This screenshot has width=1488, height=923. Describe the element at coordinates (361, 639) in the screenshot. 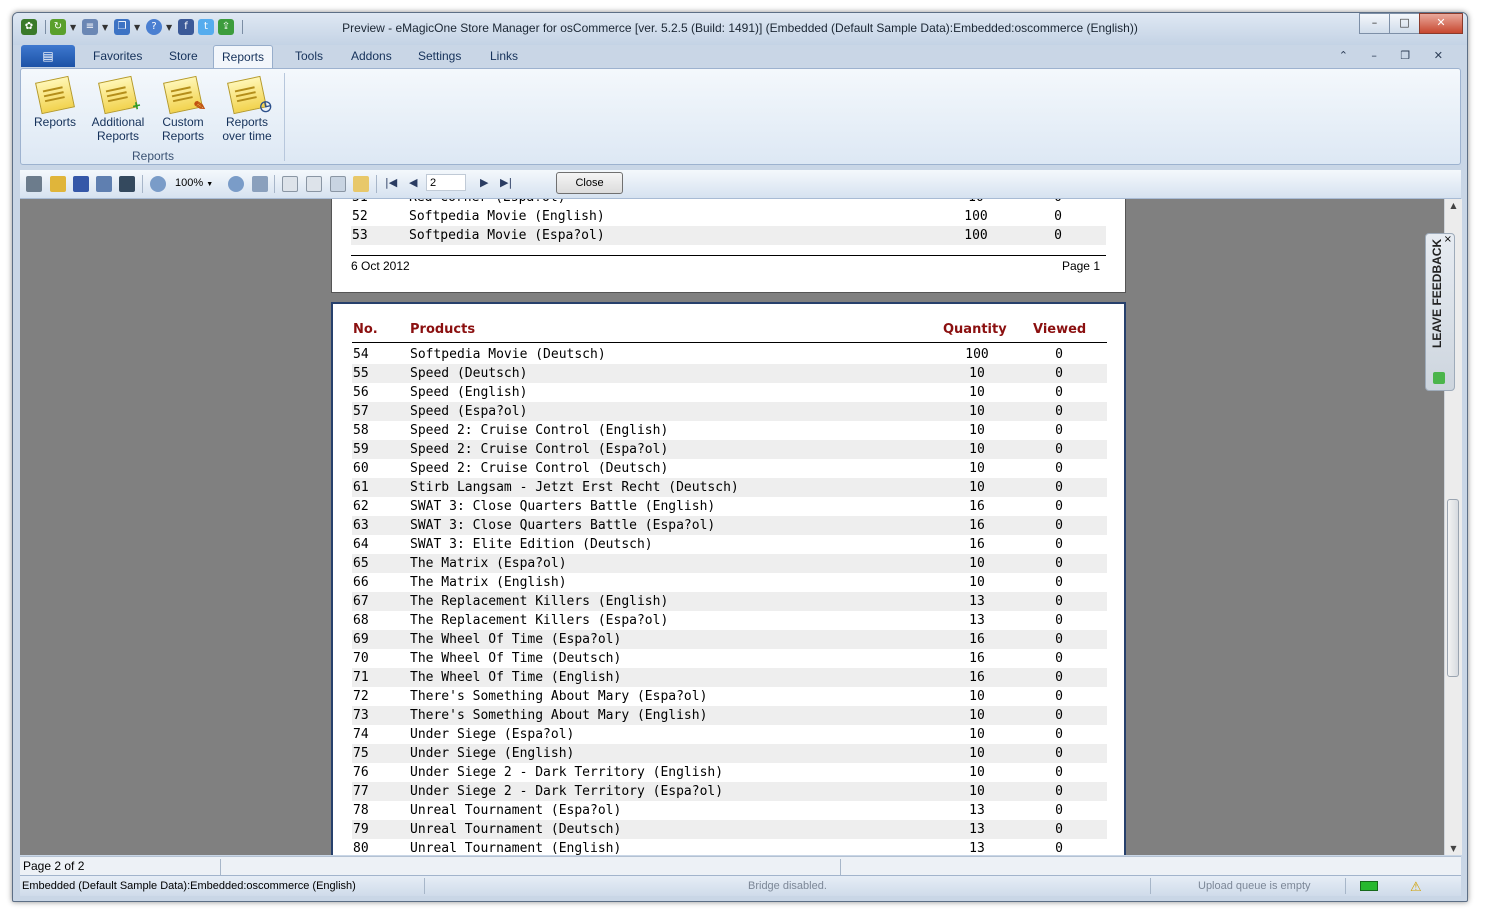

I see `row-no: 69` at that location.